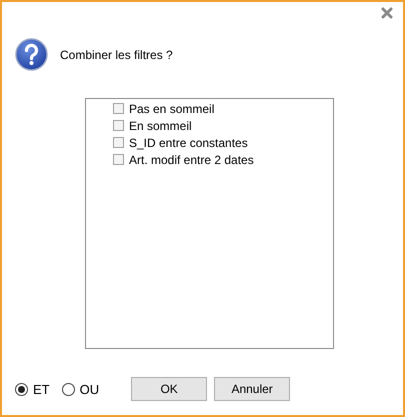 The width and height of the screenshot is (405, 417). I want to click on ok-button: OK, so click(169, 389).